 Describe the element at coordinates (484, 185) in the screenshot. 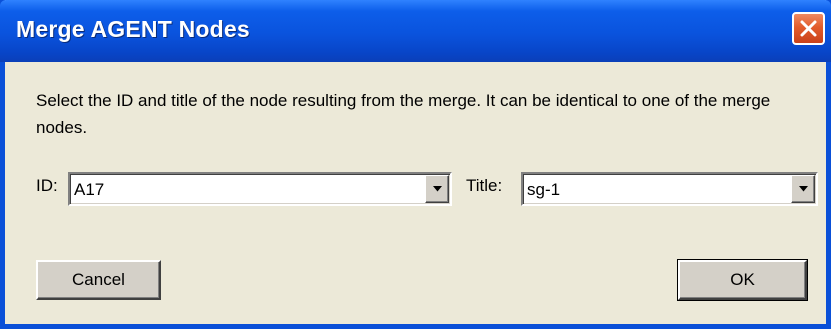

I see `title-label: Title:` at that location.